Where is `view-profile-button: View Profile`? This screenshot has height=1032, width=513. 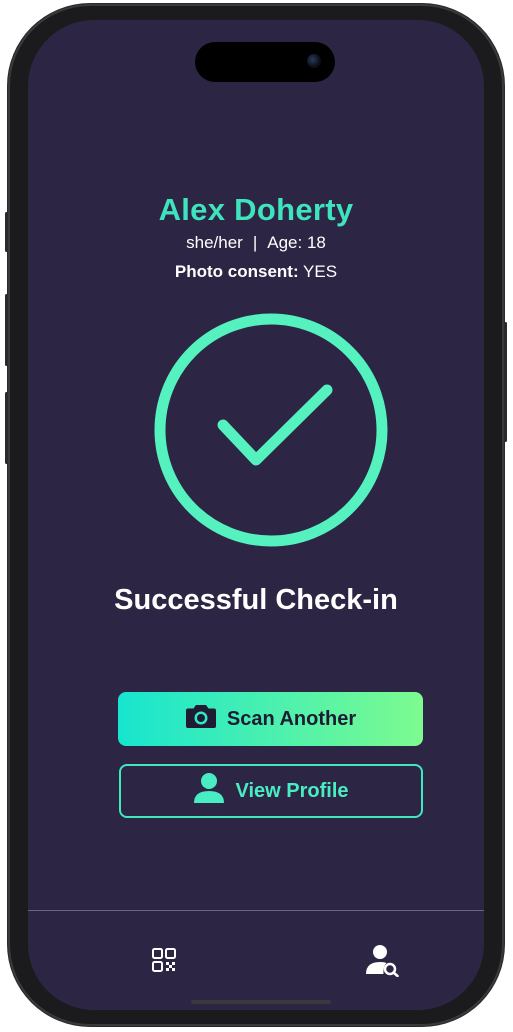
view-profile-button: View Profile is located at coordinates (271, 791).